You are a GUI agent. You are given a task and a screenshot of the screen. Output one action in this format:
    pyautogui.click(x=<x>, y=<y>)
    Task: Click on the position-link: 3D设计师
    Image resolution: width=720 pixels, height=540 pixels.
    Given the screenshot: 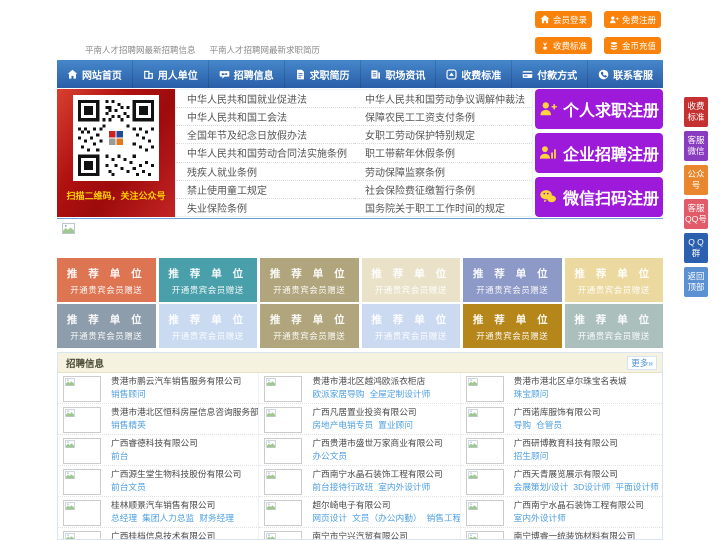 What is the action you would take?
    pyautogui.click(x=591, y=487)
    